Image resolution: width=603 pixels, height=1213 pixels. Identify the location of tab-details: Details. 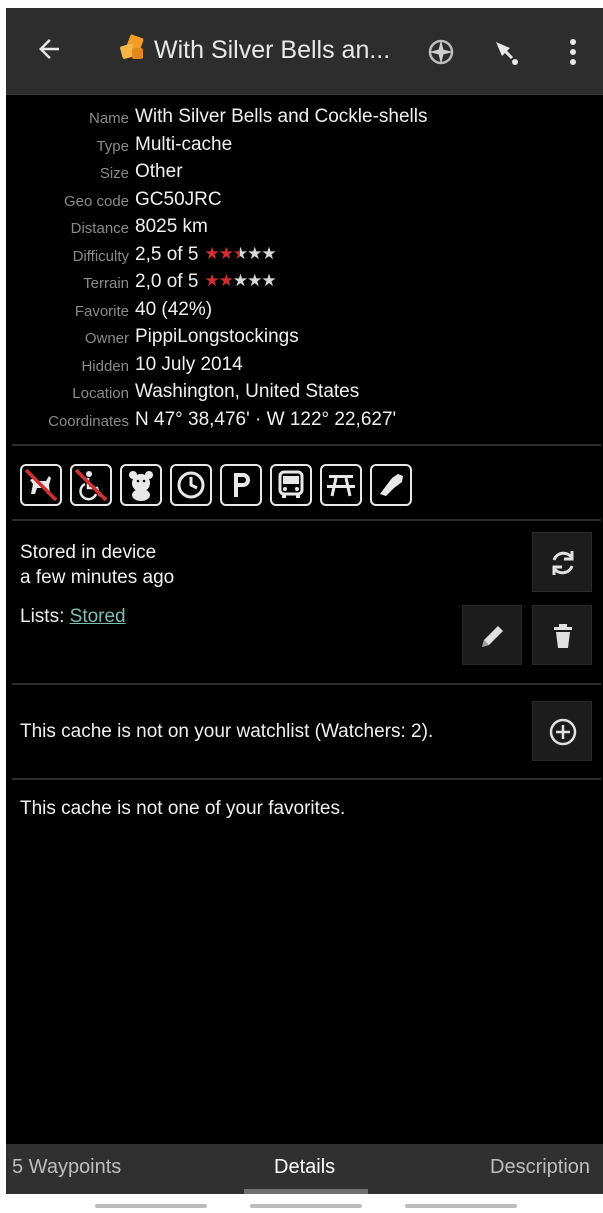
(304, 1167).